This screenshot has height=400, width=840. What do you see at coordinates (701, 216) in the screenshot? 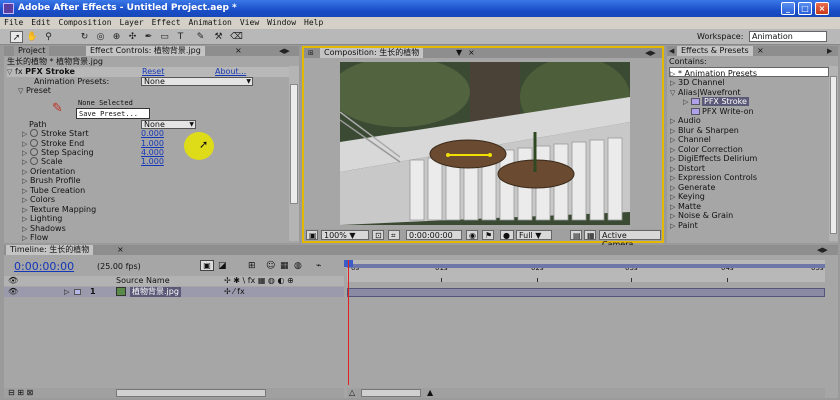
I see `ep-item: ▷ Noise & Grain` at bounding box center [701, 216].